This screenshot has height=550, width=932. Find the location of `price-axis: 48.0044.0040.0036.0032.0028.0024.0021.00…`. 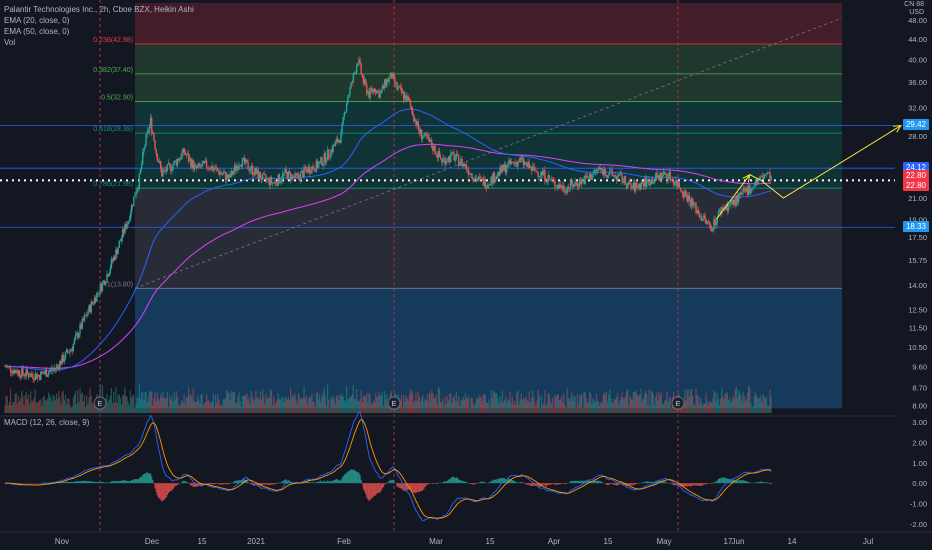

price-axis: 48.0044.0040.0036.0032.0028.0024.0021.00… is located at coordinates (917, 272).